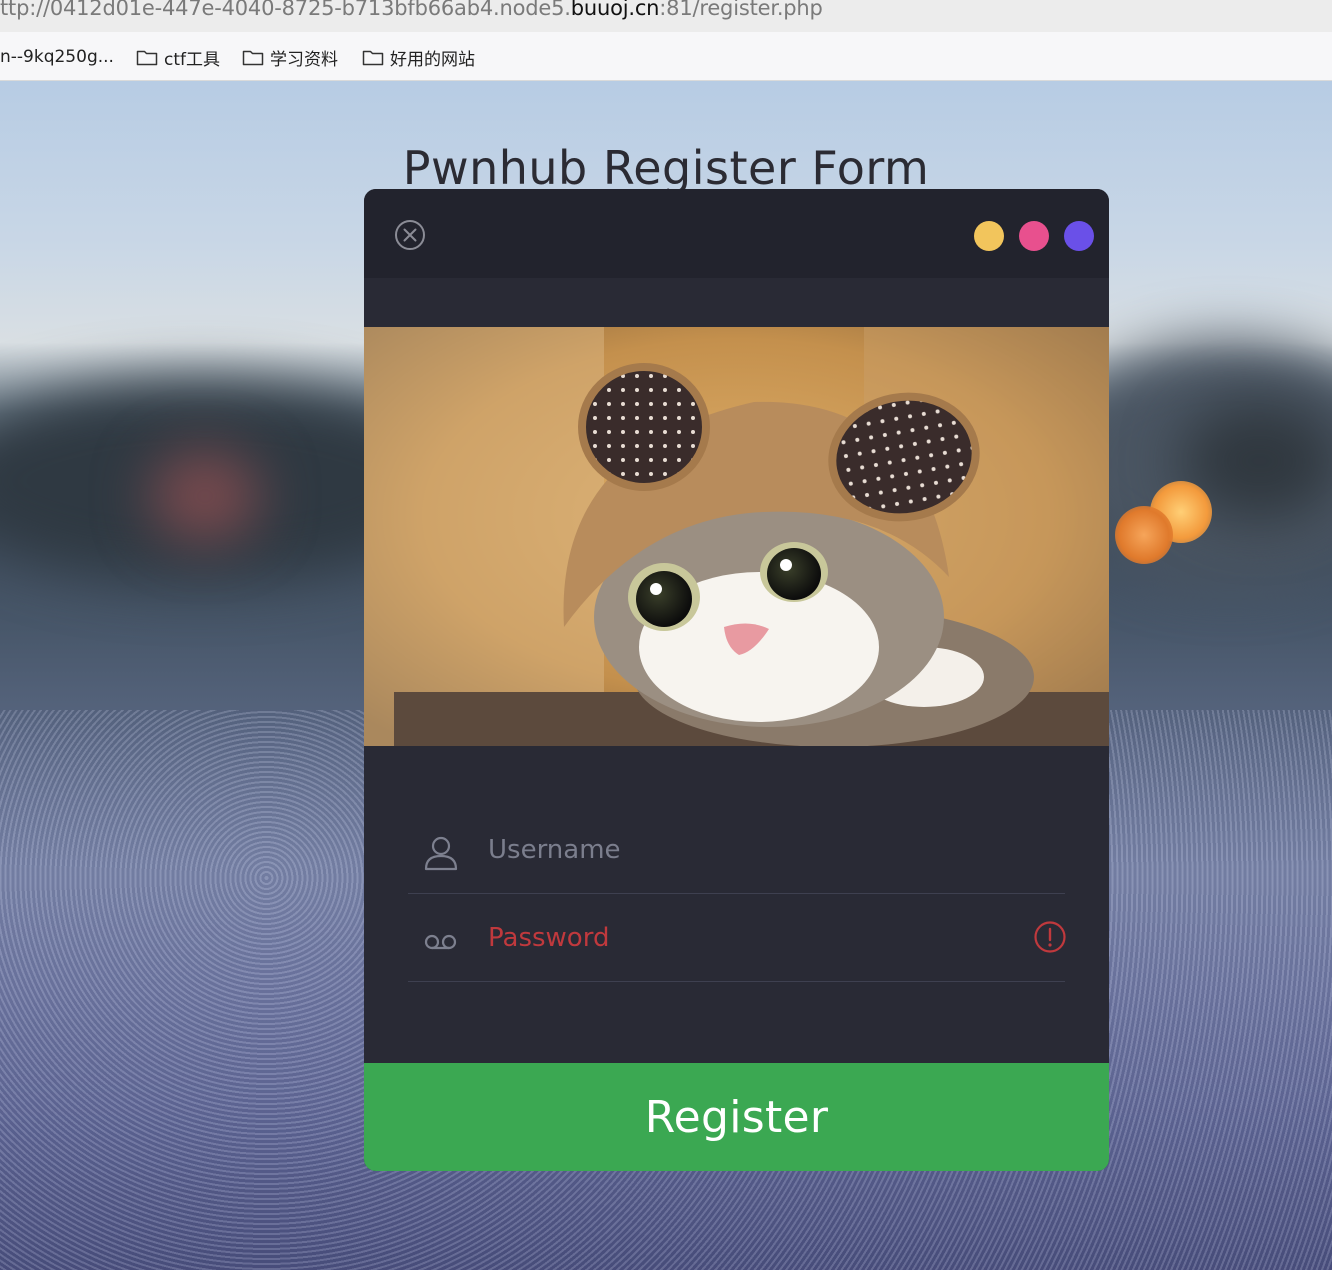 Image resolution: width=1332 pixels, height=1270 pixels. I want to click on bookmark-label: 学习资料, so click(304, 59).